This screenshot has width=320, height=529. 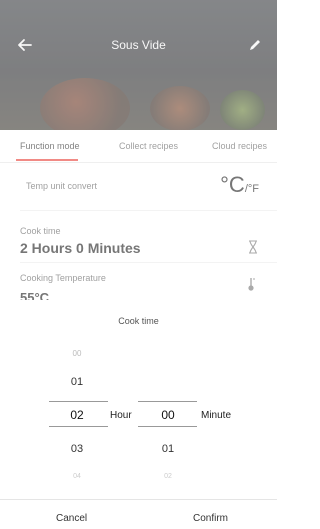 I want to click on hour-option: 03, so click(x=77, y=449).